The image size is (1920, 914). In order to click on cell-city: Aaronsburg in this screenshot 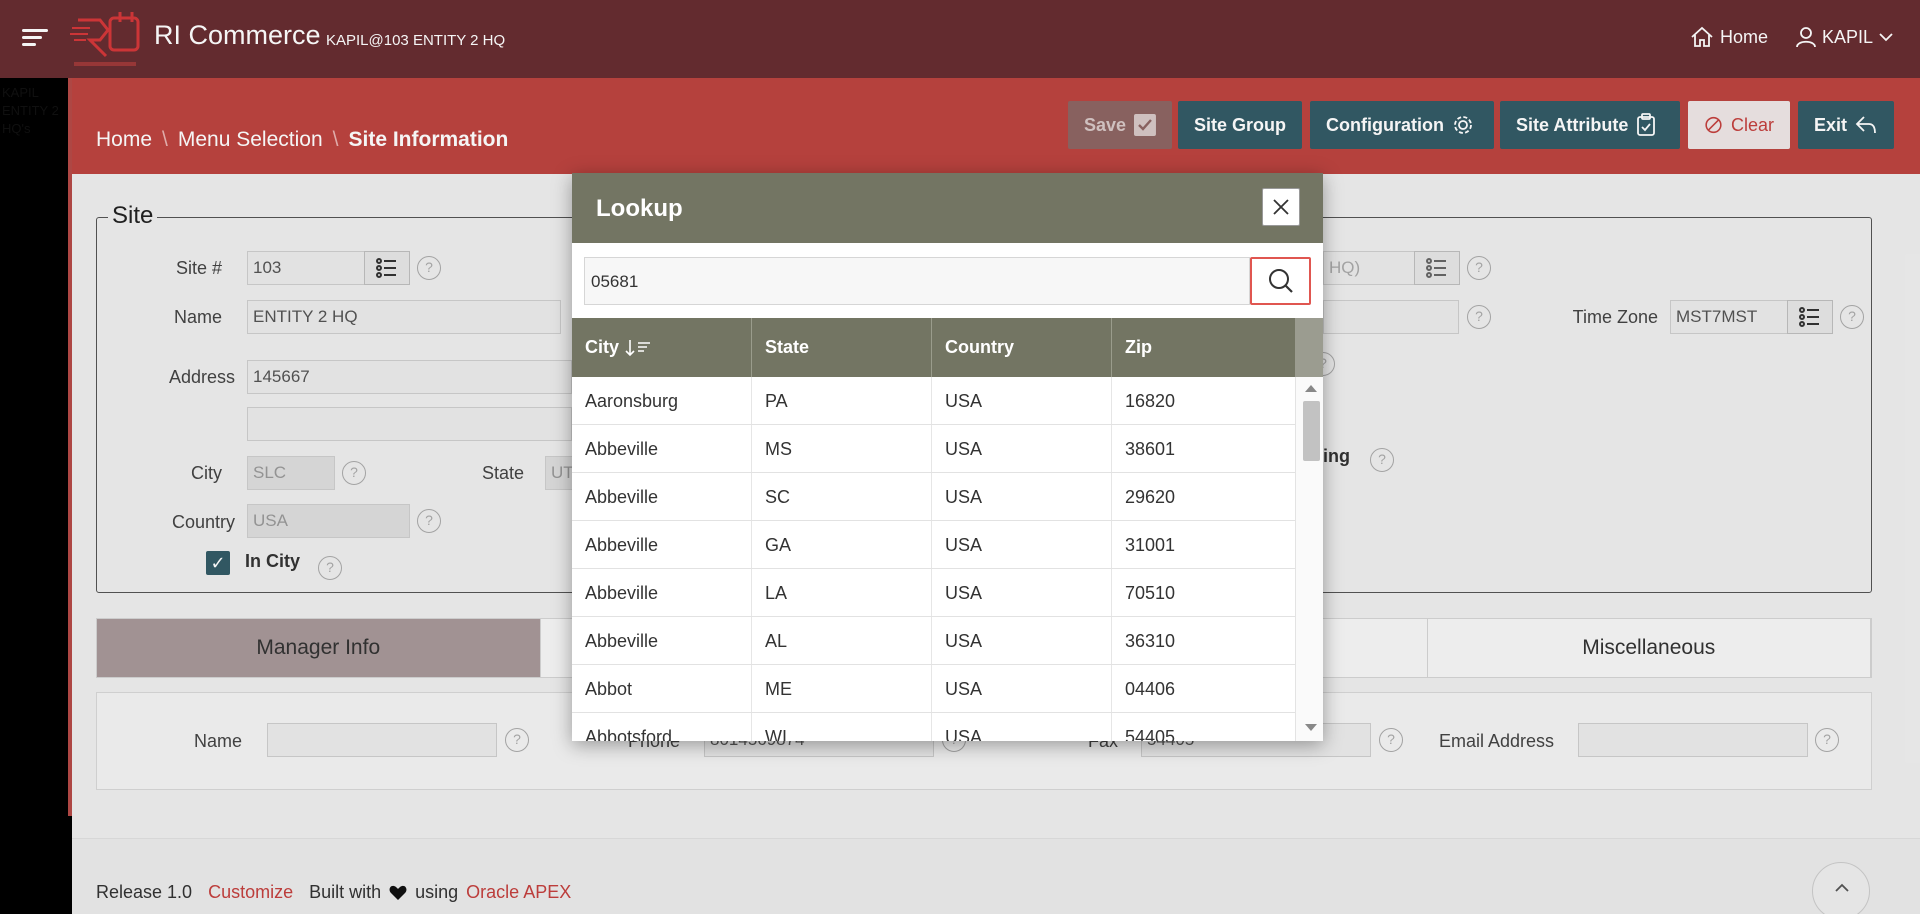, I will do `click(662, 400)`.